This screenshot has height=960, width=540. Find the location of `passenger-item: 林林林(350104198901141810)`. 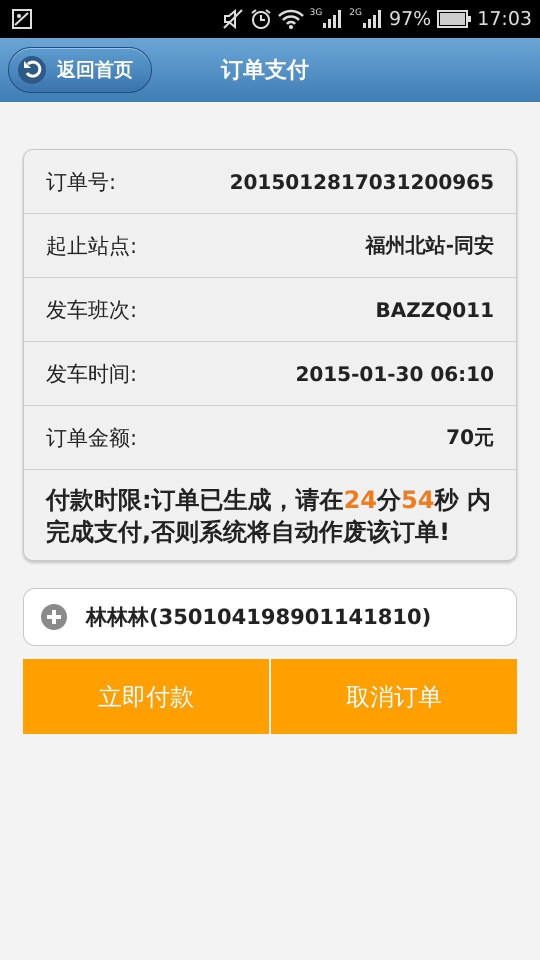

passenger-item: 林林林(350104198901141810) is located at coordinates (270, 617).